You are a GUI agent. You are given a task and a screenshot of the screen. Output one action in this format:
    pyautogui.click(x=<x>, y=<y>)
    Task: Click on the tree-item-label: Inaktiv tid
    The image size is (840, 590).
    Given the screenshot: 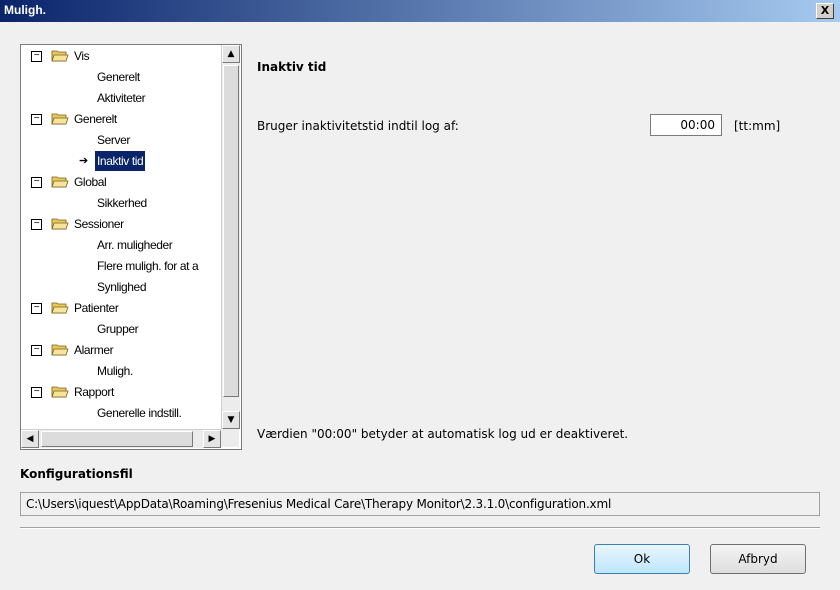 What is the action you would take?
    pyautogui.click(x=120, y=161)
    